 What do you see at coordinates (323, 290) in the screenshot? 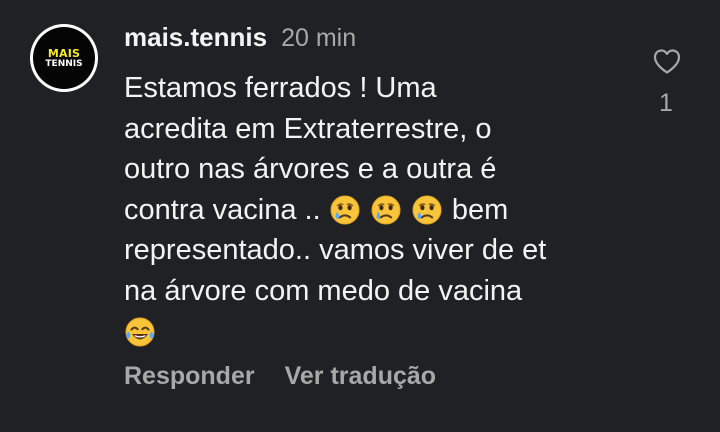
I see `comment-line: na árvore com medo de vacina` at bounding box center [323, 290].